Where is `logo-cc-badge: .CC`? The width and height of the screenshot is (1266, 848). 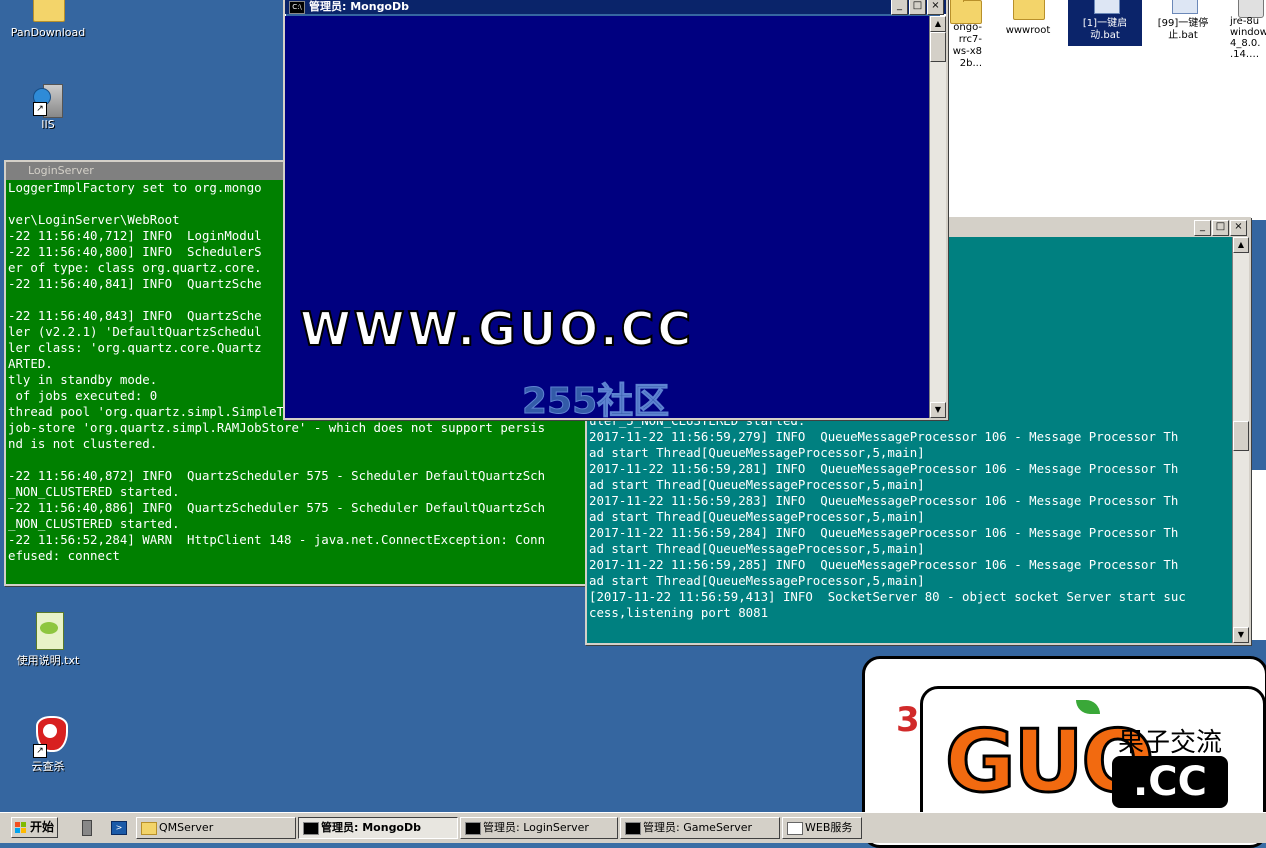
logo-cc-badge: .CC is located at coordinates (1170, 782).